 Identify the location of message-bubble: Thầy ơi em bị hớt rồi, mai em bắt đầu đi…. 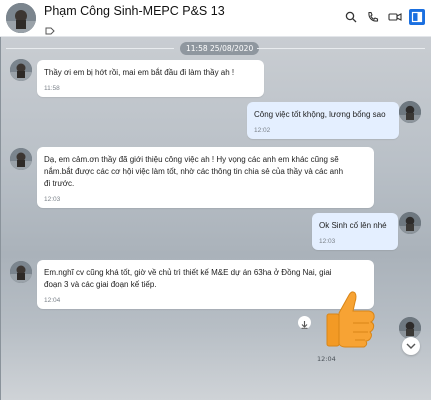
(150, 78).